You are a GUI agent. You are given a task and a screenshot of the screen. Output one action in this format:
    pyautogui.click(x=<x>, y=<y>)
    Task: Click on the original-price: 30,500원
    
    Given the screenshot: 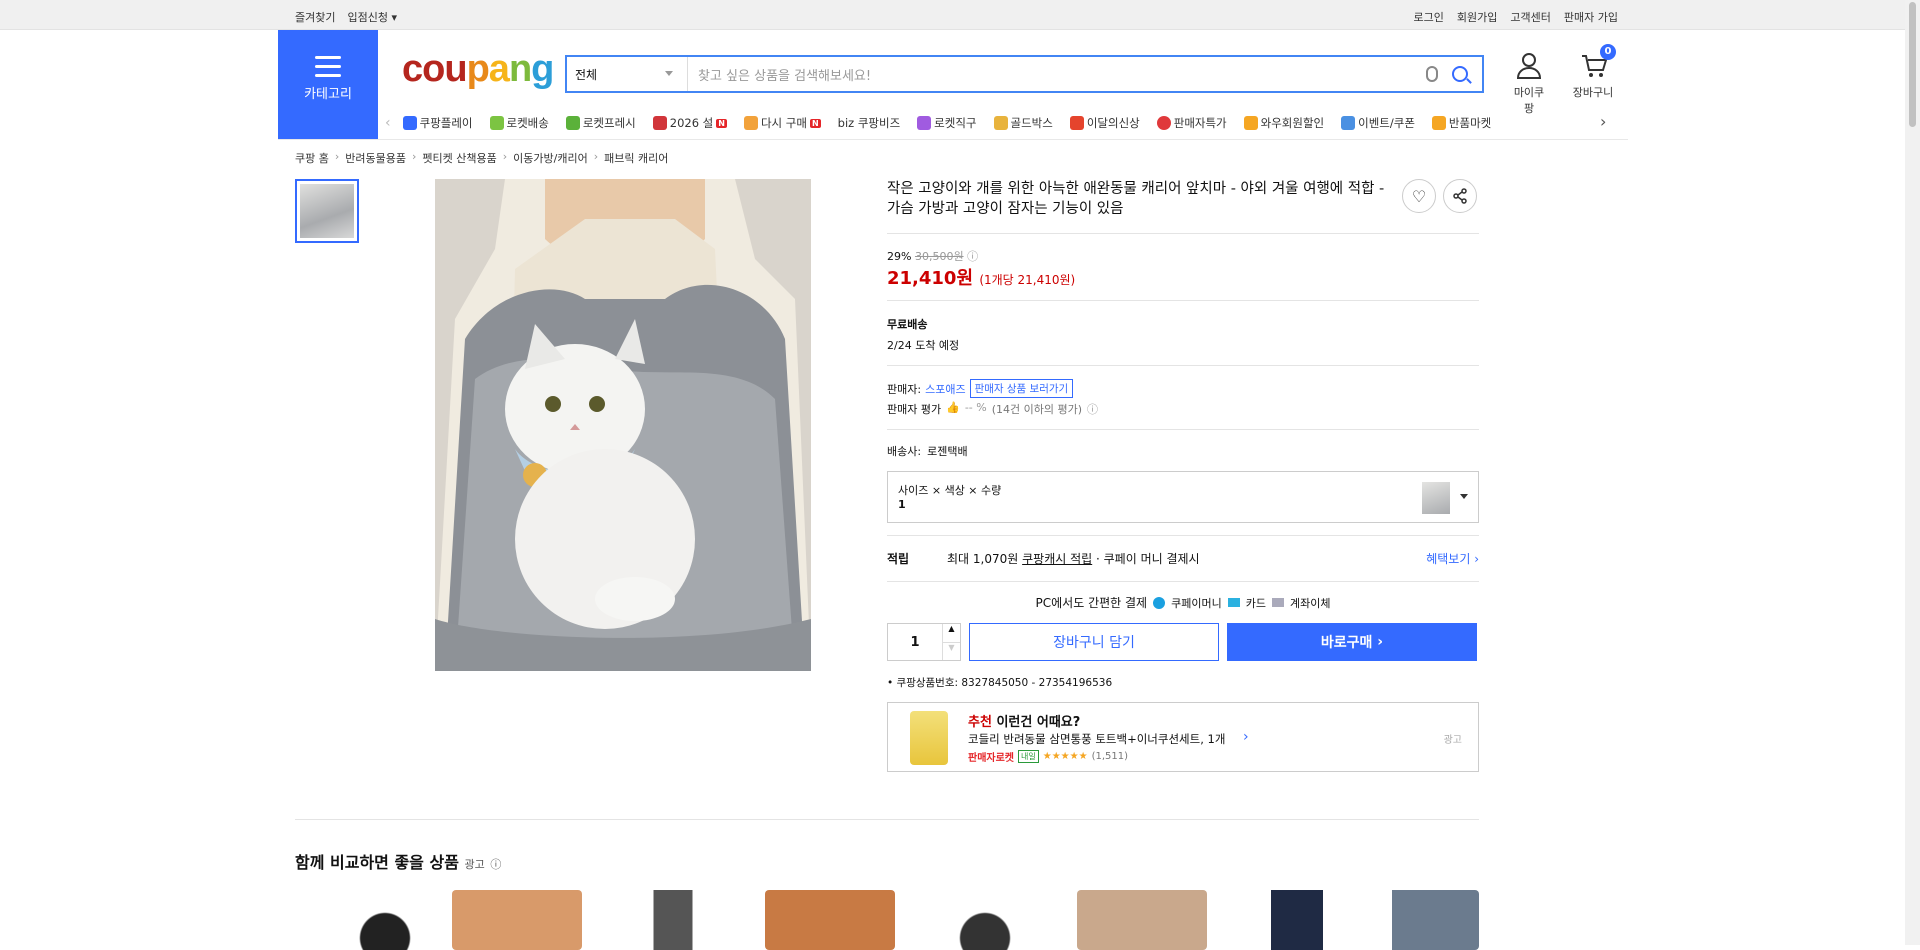 What is the action you would take?
    pyautogui.click(x=939, y=256)
    